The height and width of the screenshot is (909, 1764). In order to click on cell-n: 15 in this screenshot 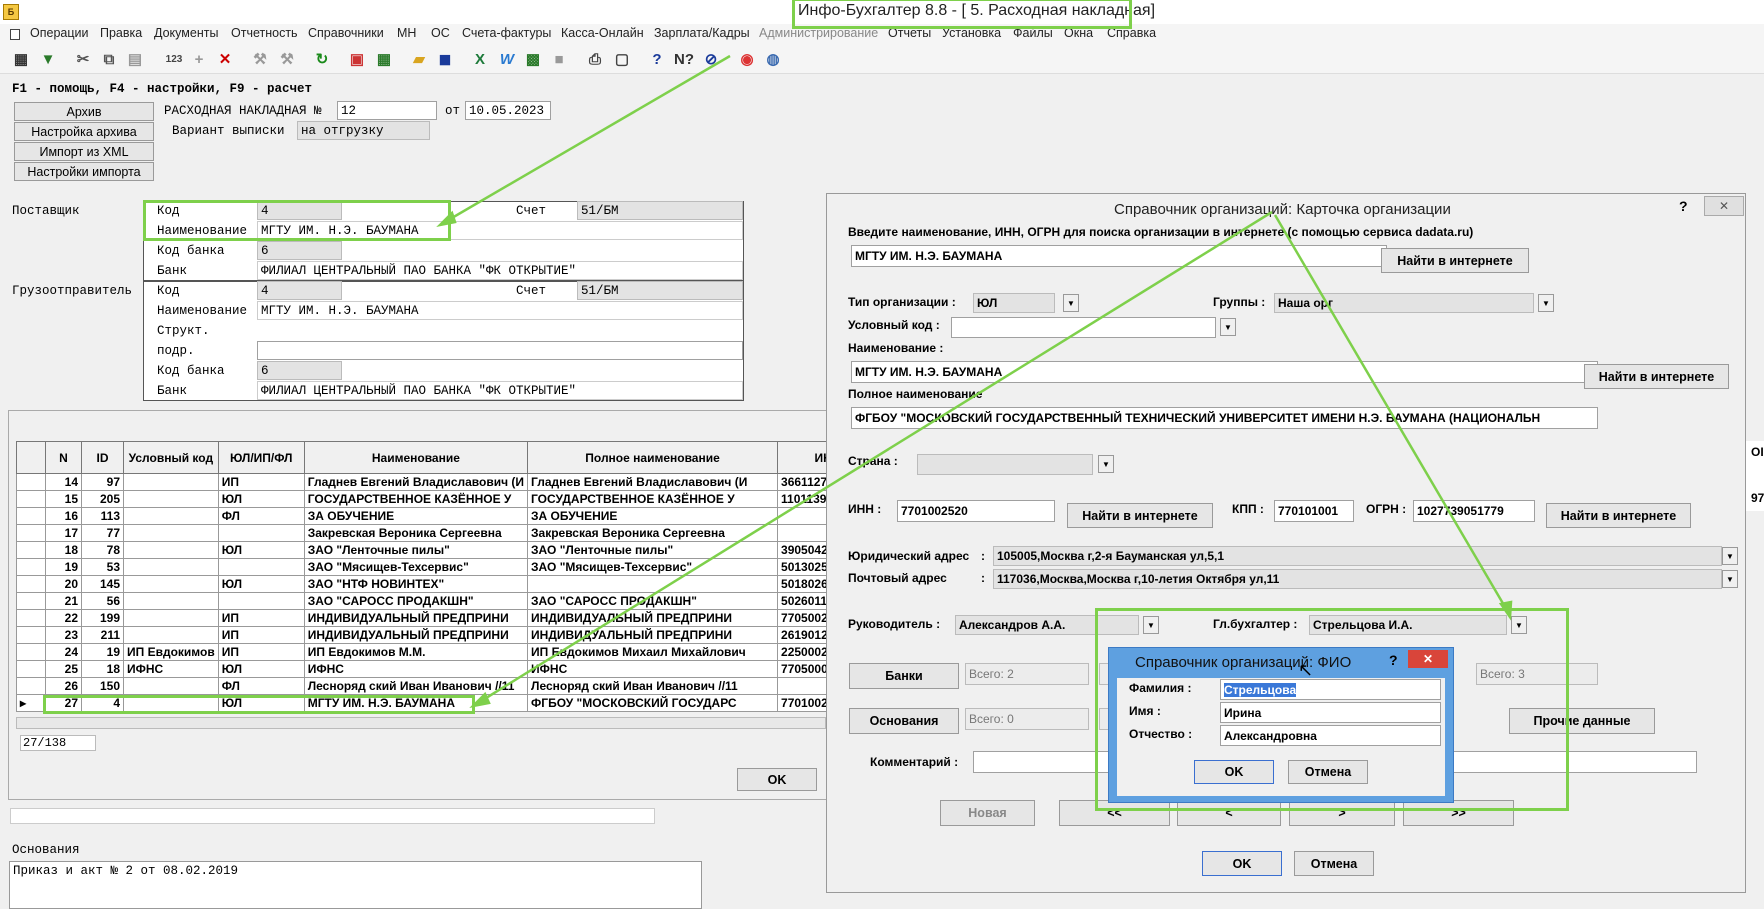, I will do `click(63, 499)`.